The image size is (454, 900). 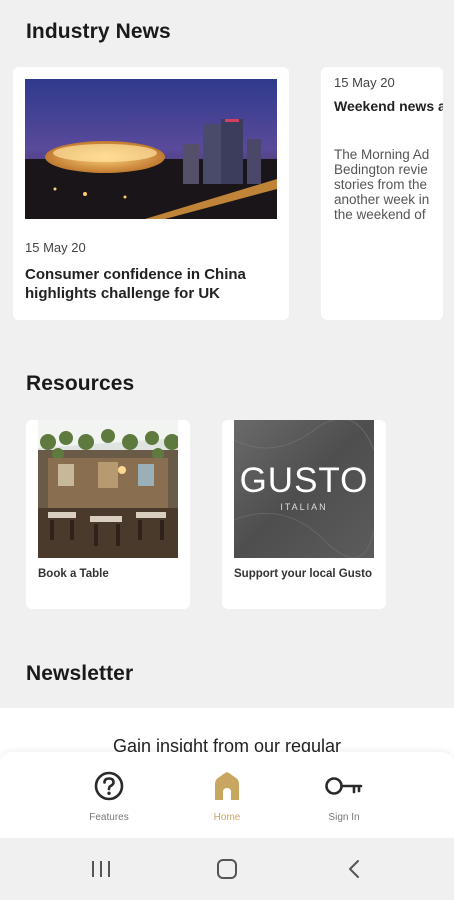 I want to click on recent-apps-icon, so click(x=101, y=869).